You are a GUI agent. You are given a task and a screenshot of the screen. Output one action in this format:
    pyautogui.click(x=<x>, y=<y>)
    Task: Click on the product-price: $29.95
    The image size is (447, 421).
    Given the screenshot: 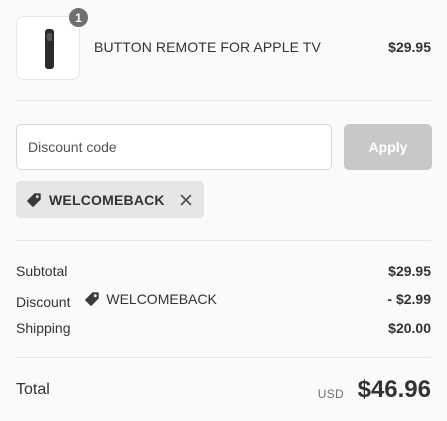 What is the action you would take?
    pyautogui.click(x=409, y=47)
    